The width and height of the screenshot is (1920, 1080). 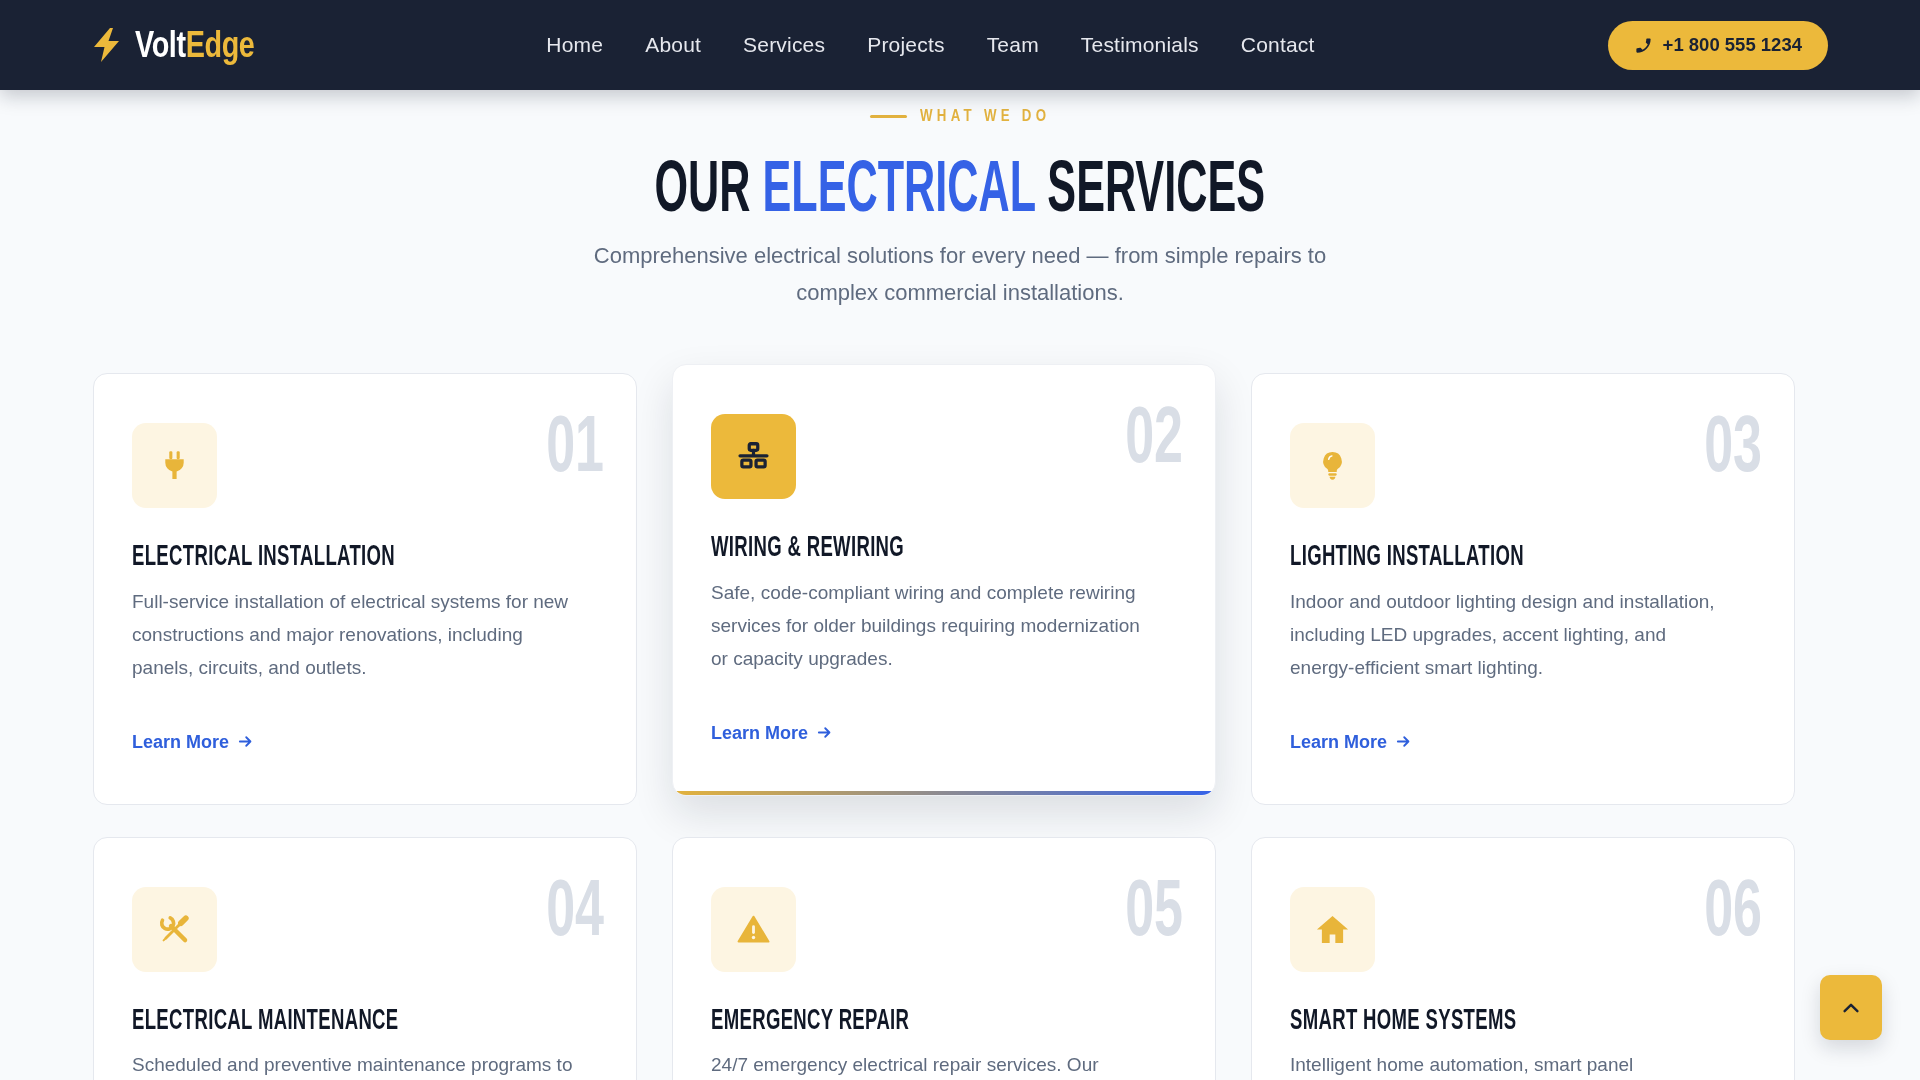 What do you see at coordinates (1277, 45) in the screenshot?
I see `nav-link: Contact` at bounding box center [1277, 45].